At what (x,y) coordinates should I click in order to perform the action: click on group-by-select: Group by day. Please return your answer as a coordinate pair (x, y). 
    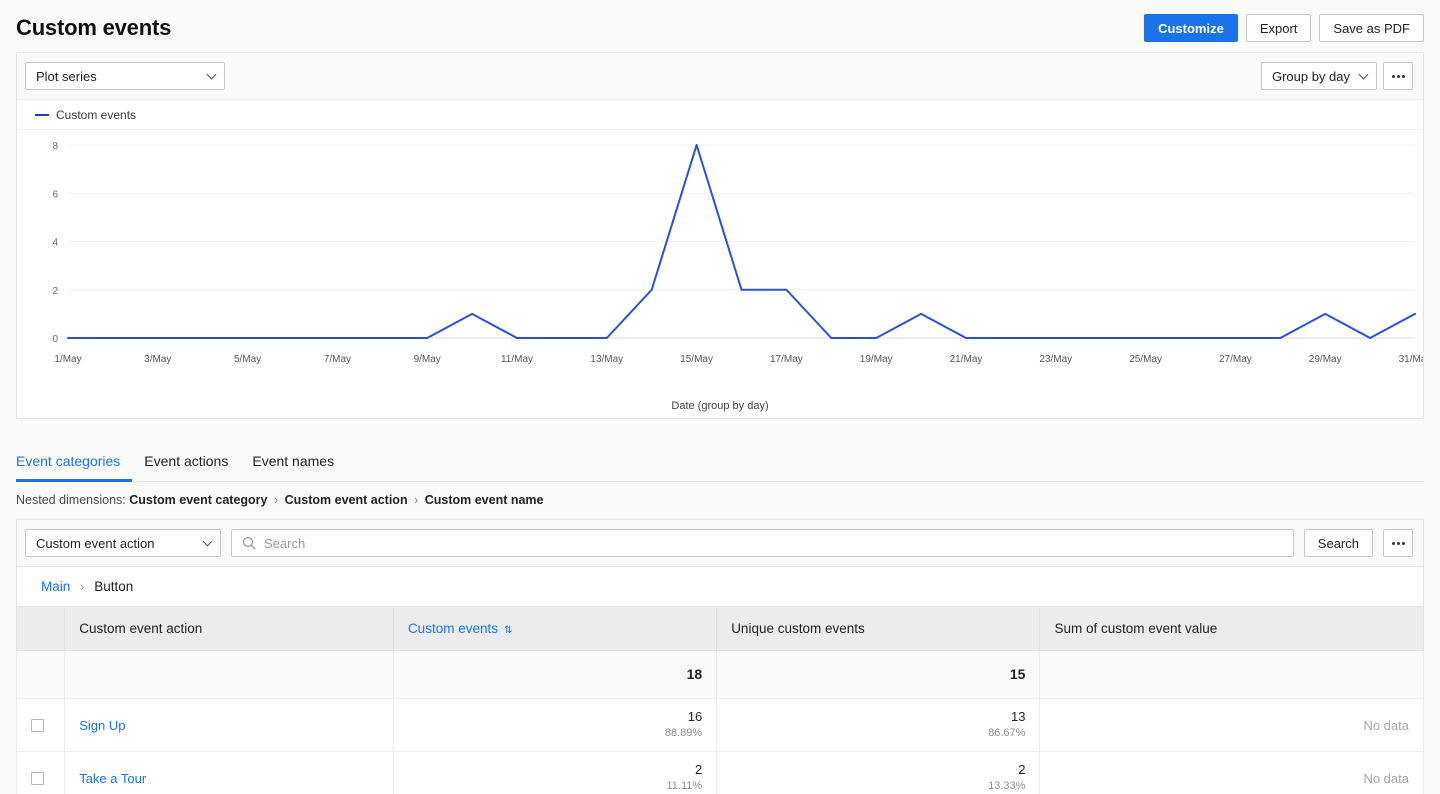
    Looking at the image, I should click on (1318, 76).